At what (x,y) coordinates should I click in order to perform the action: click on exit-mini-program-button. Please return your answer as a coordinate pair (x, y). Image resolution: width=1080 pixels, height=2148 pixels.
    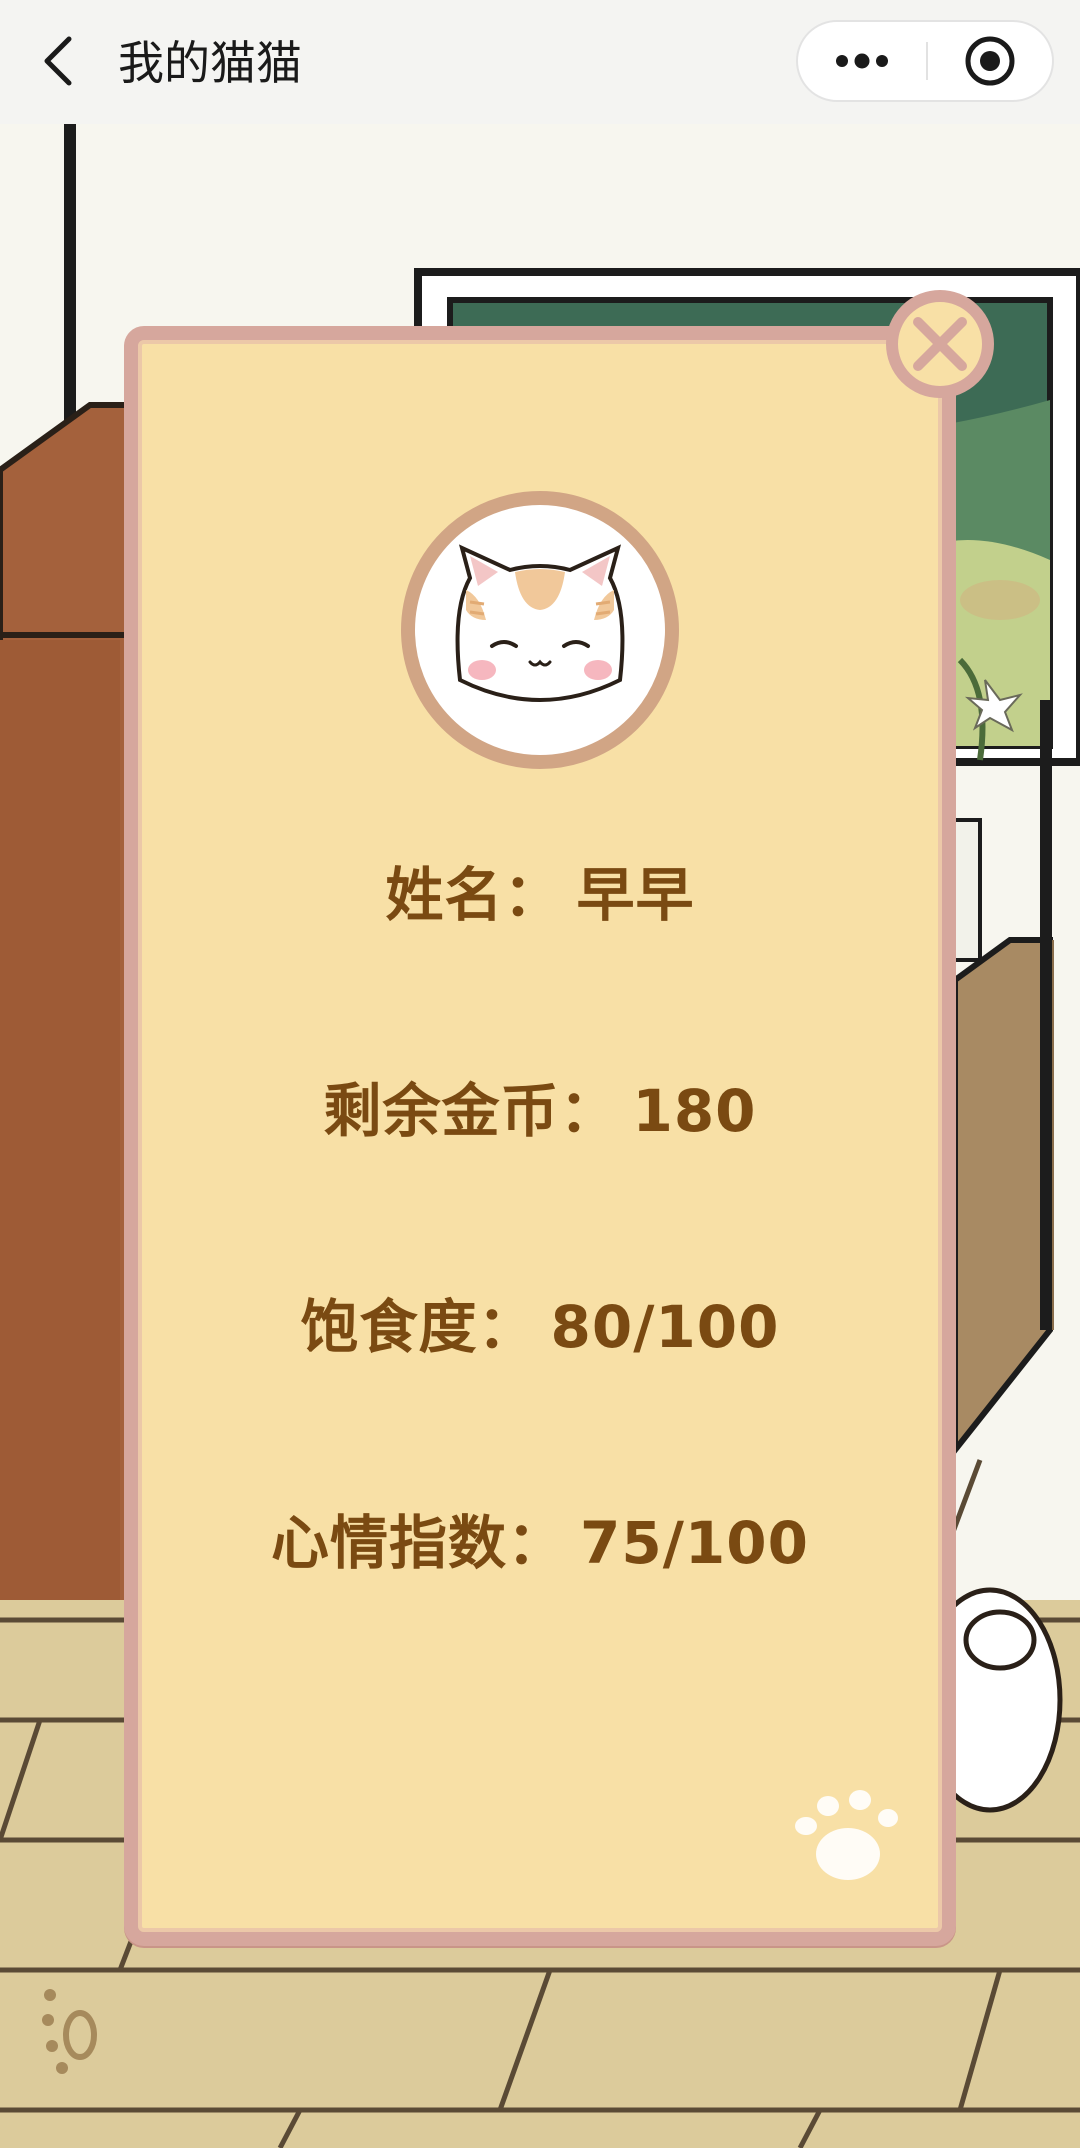
    Looking at the image, I should click on (990, 61).